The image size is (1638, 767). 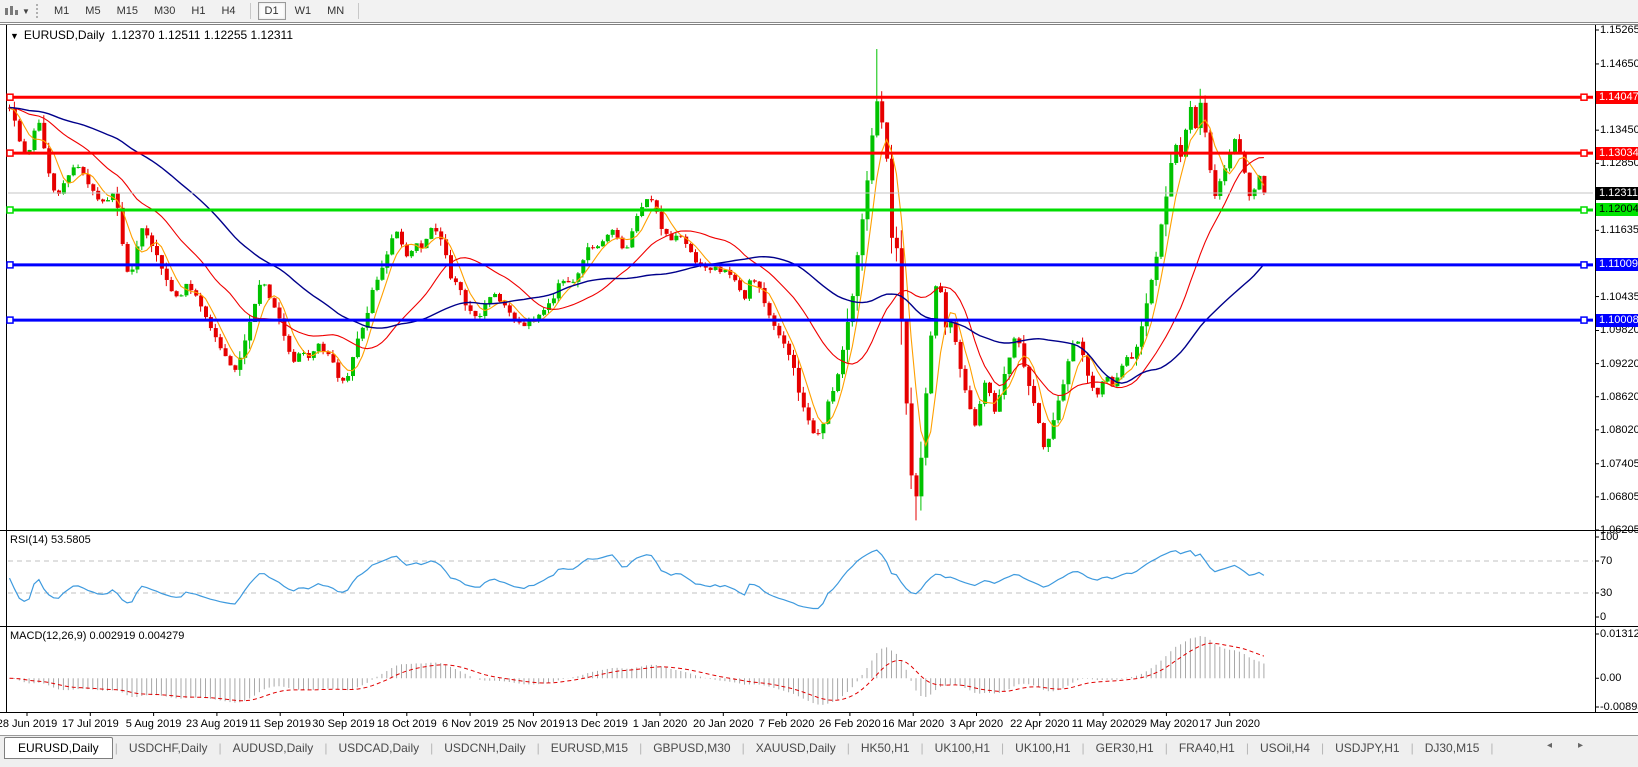 What do you see at coordinates (1619, 707) in the screenshot?
I see `macd-tick-bottom: -0.008933` at bounding box center [1619, 707].